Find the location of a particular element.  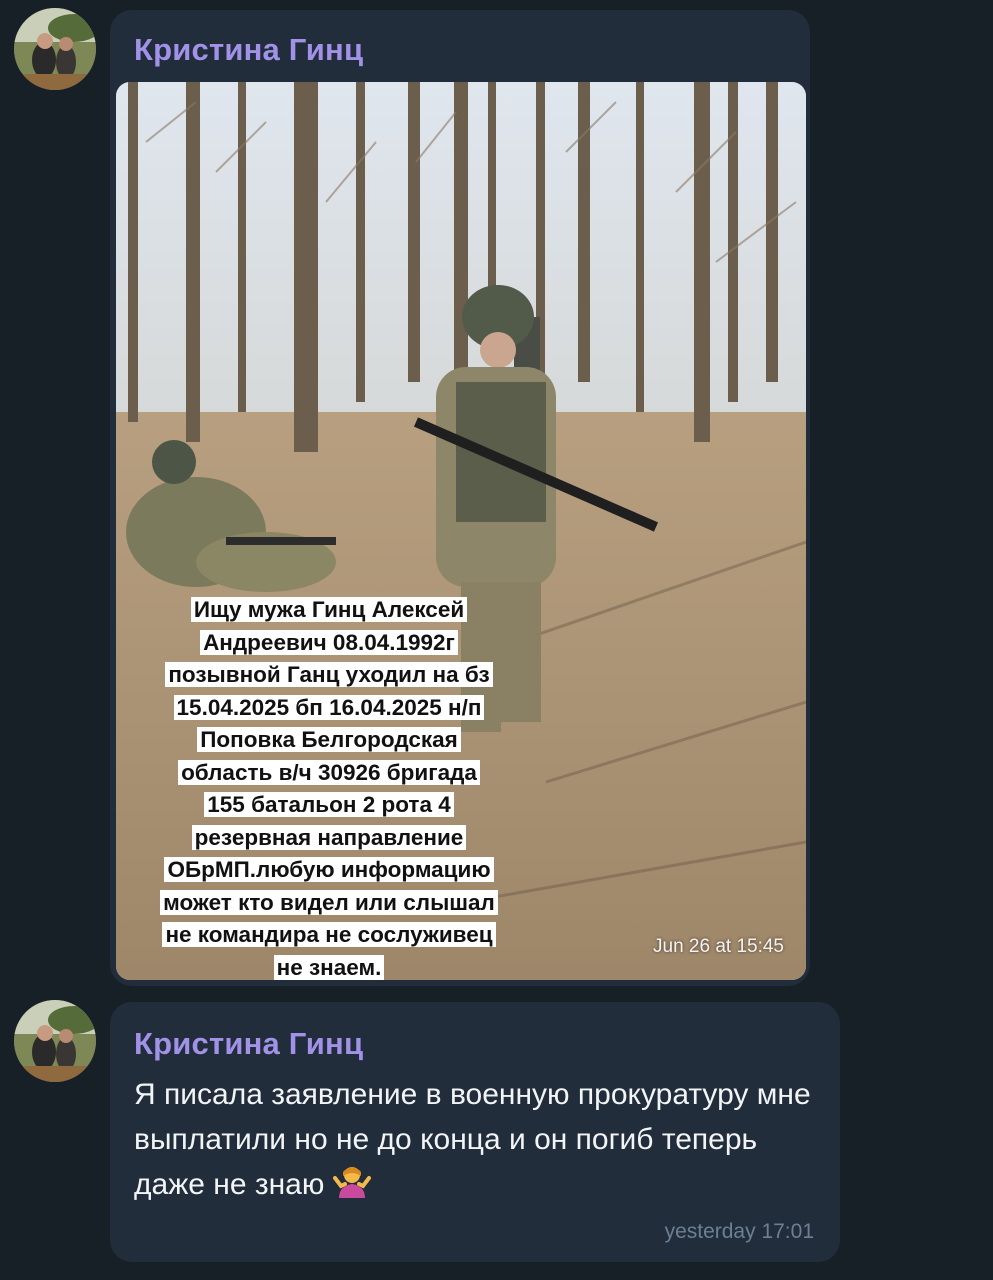

message-timestamp: Jun 26 at 15:45 is located at coordinates (718, 946).